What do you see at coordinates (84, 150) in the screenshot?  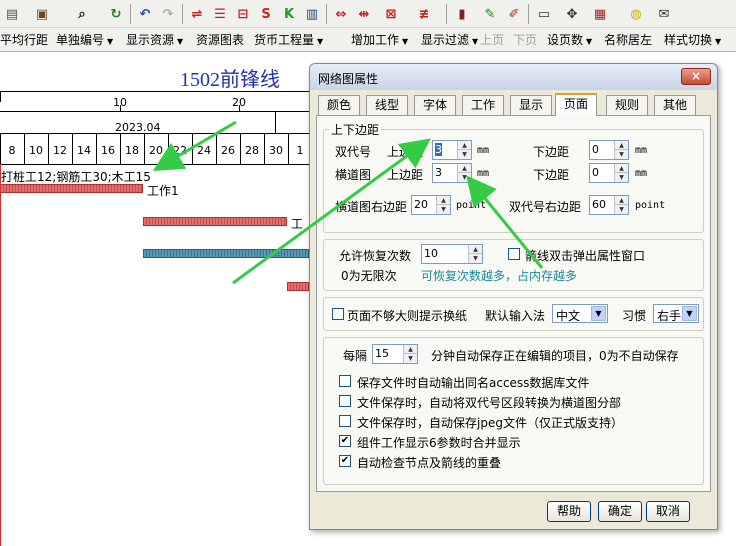 I see `day-label: 14` at bounding box center [84, 150].